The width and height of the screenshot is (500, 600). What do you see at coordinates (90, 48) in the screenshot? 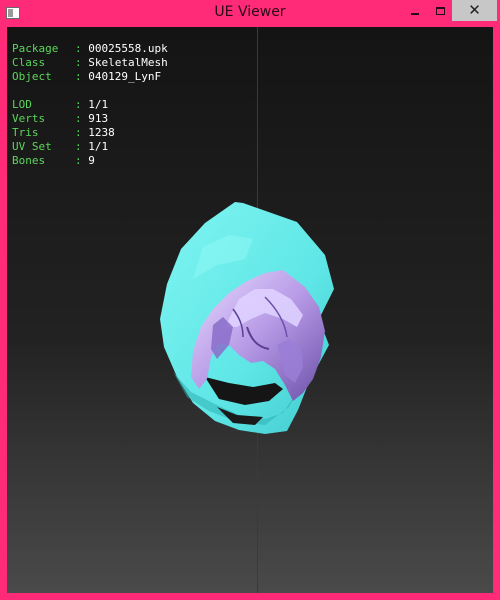
I see `info-row-package: Package: 00025558.upk` at bounding box center [90, 48].